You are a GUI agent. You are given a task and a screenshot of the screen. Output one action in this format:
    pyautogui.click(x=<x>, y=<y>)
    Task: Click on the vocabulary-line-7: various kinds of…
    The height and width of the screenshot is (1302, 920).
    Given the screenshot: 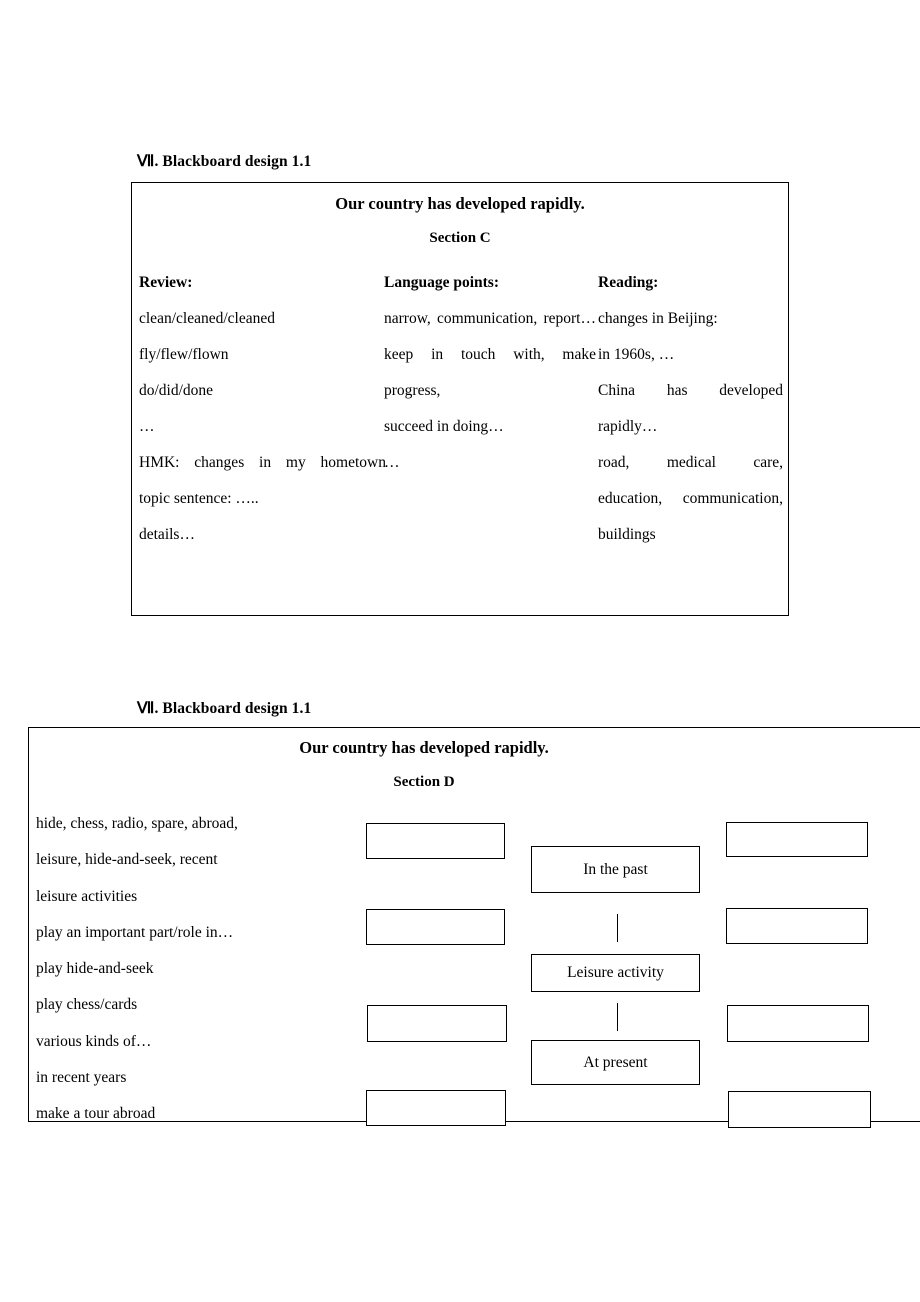 What is the action you would take?
    pyautogui.click(x=94, y=1041)
    